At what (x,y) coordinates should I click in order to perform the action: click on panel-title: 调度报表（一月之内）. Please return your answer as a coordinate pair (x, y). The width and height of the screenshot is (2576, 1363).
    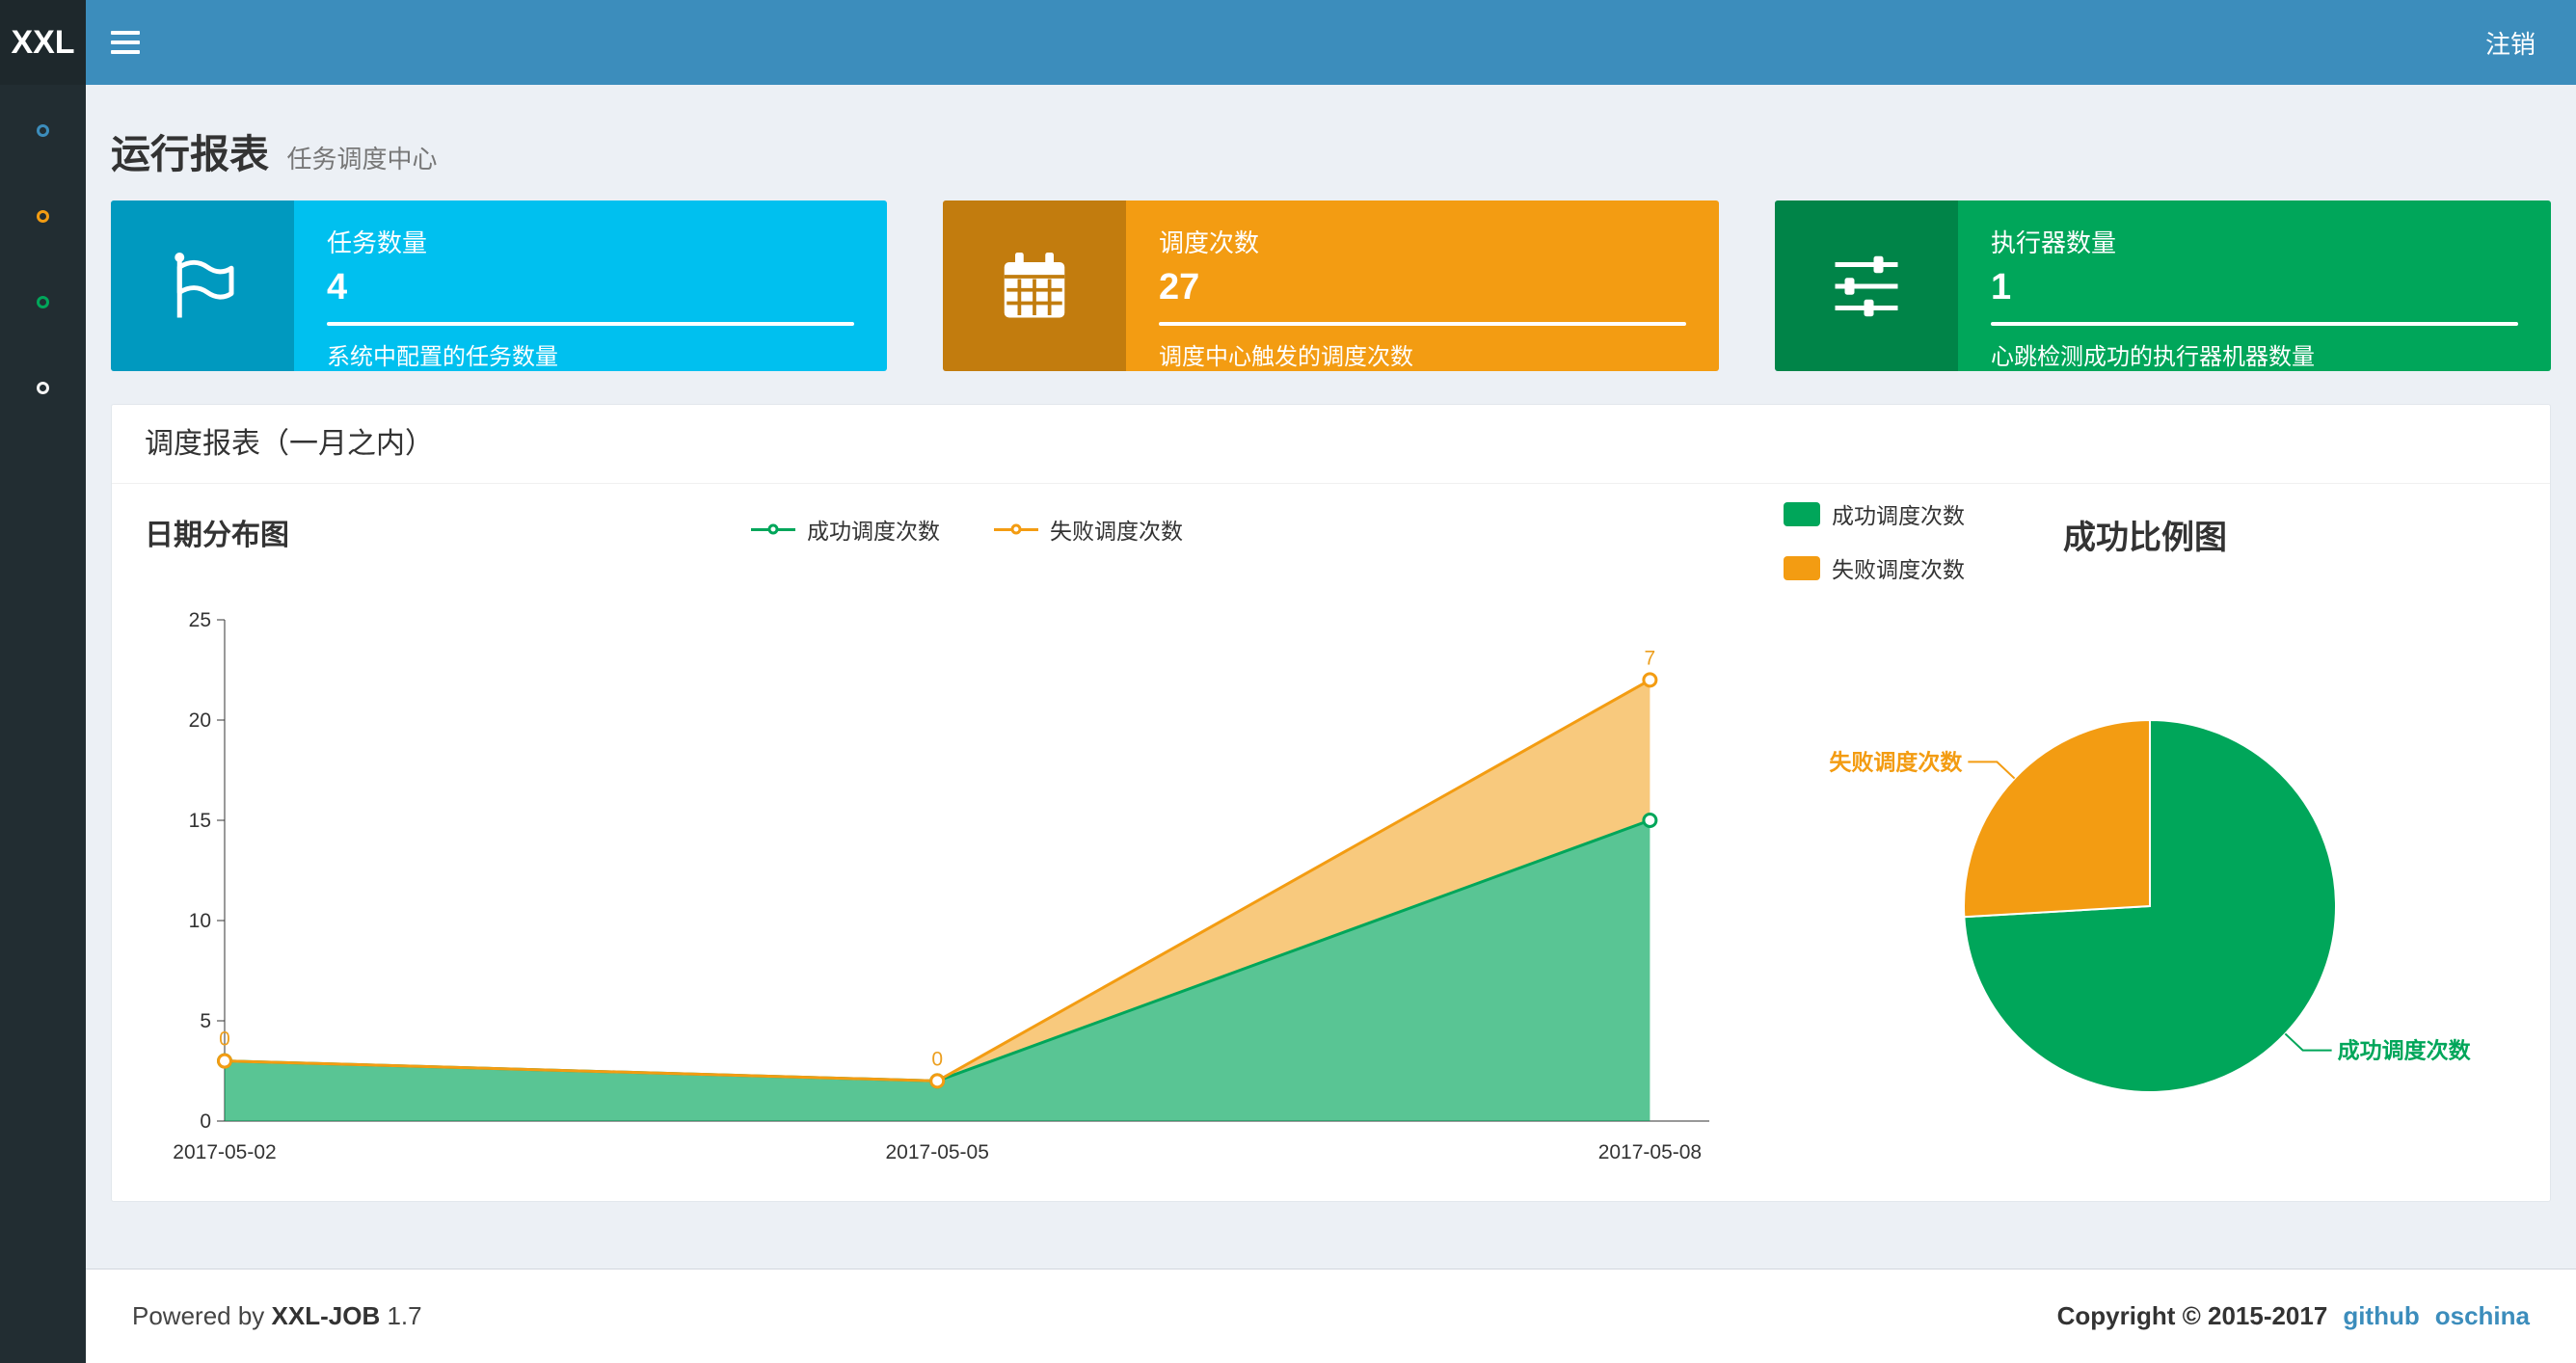
    Looking at the image, I should click on (1331, 444).